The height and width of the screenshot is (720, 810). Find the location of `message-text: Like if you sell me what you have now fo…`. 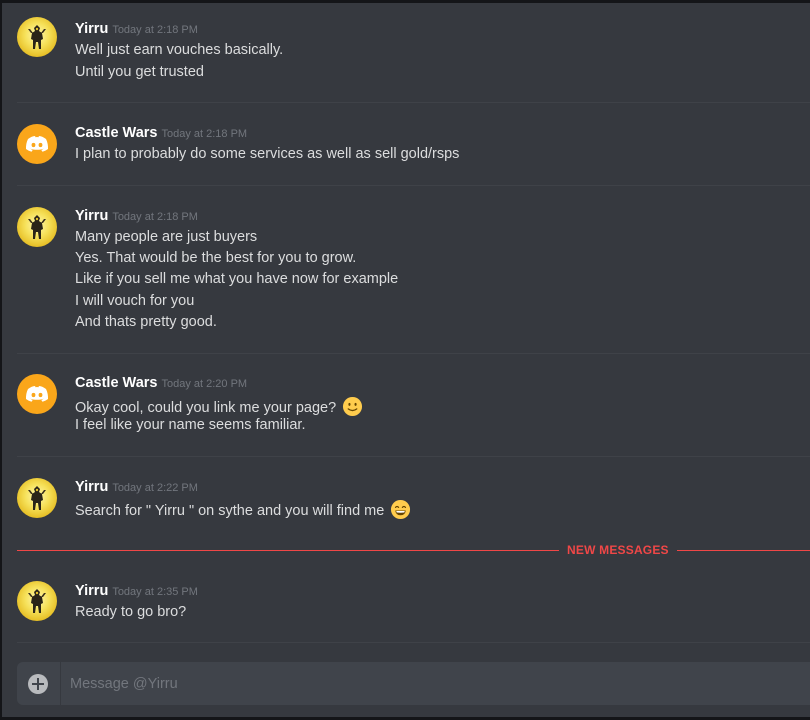

message-text: Like if you sell me what you have now fo… is located at coordinates (237, 279).